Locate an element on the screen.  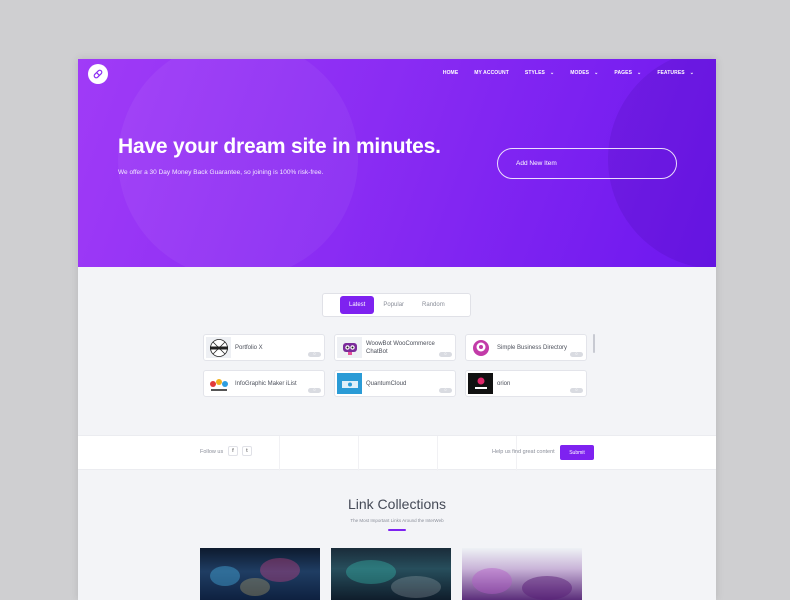
item-name: InfoGraphic Maker iList is located at coordinates (266, 383).